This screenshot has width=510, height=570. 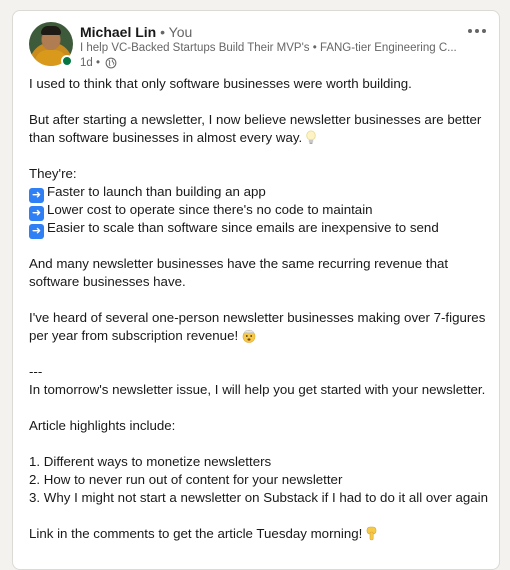 What do you see at coordinates (180, 32) in the screenshot?
I see `you-label: You` at bounding box center [180, 32].